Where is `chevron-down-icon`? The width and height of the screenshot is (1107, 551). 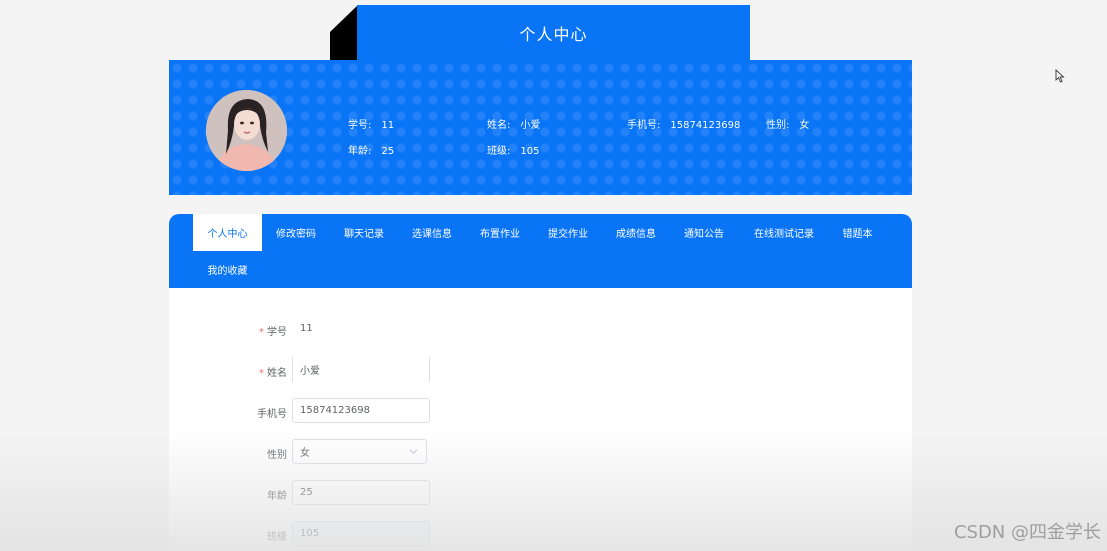 chevron-down-icon is located at coordinates (413, 452).